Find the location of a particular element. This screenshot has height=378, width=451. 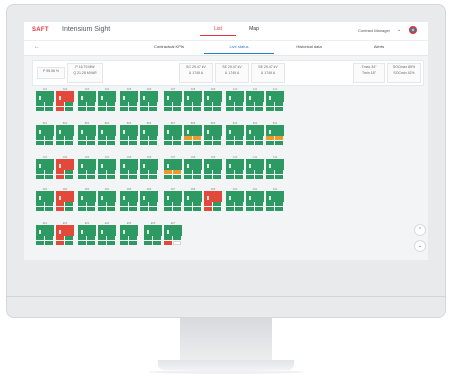

container-tile: B11 is located at coordinates (255, 134).